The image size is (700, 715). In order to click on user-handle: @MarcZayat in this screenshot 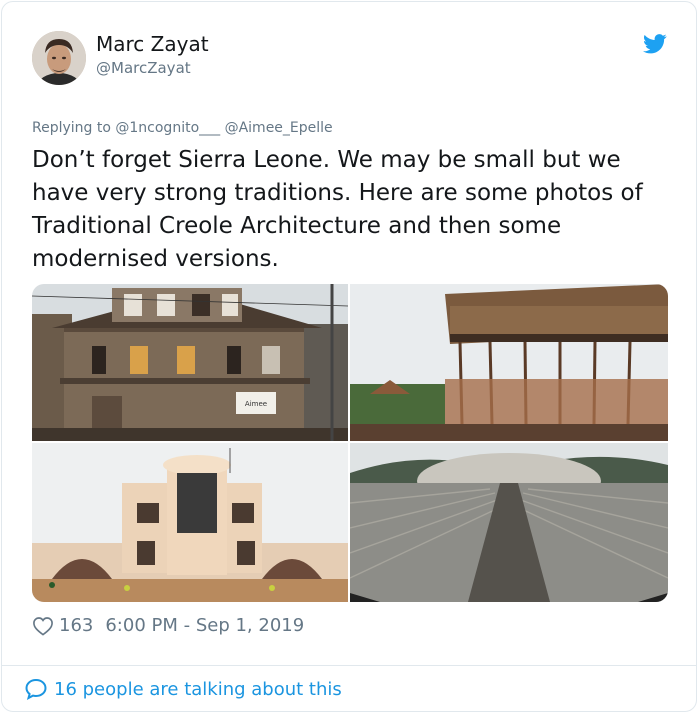, I will do `click(143, 68)`.